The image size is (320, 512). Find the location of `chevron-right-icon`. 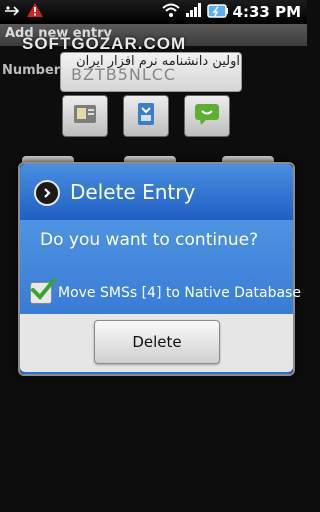

chevron-right-icon is located at coordinates (47, 193).